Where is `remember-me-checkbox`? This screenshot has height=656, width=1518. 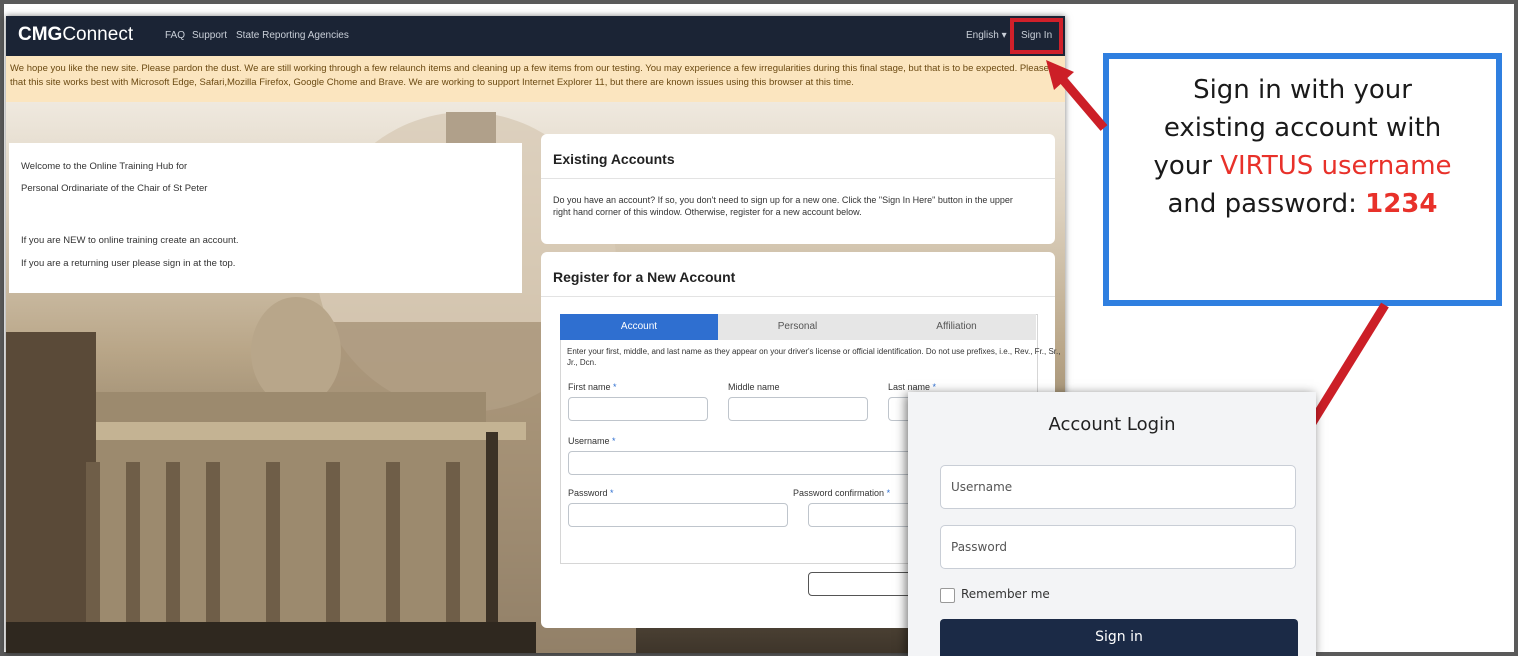
remember-me-checkbox is located at coordinates (947, 595).